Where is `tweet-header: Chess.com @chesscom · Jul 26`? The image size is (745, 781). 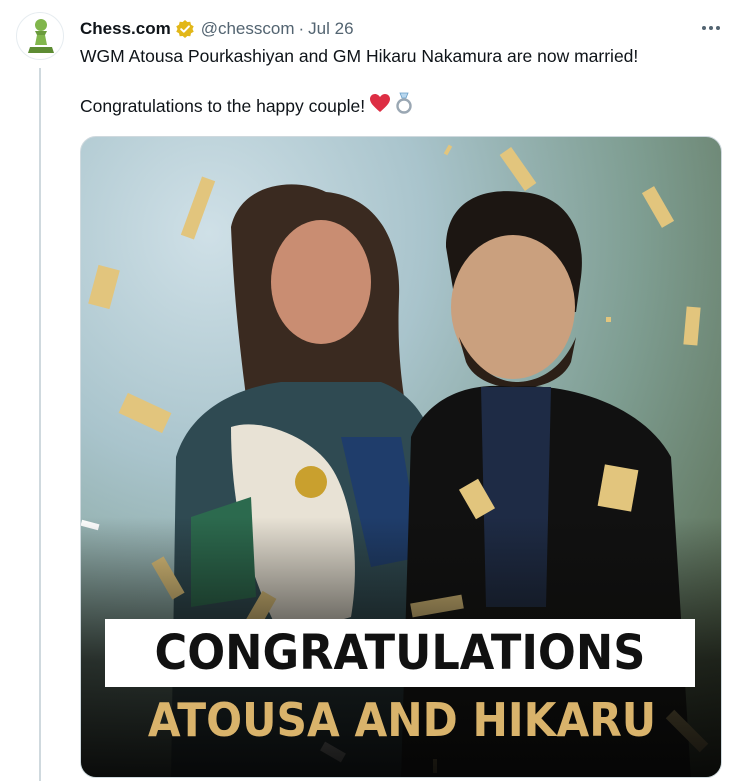 tweet-header: Chess.com @chesscom · Jul 26 is located at coordinates (217, 29).